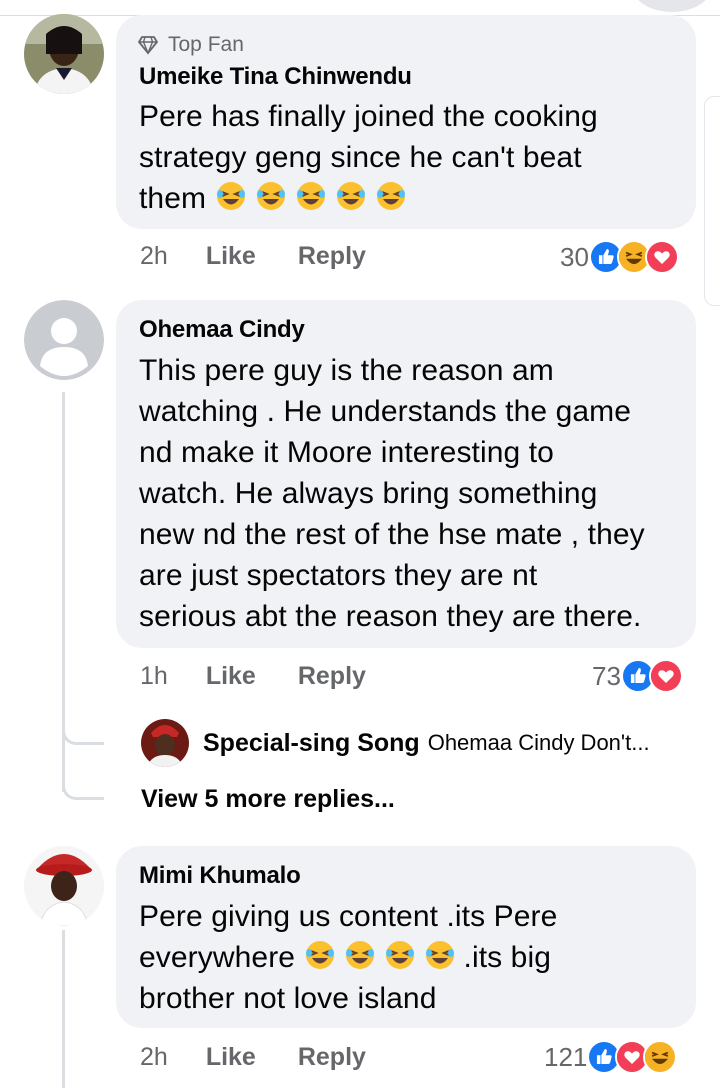 The height and width of the screenshot is (1088, 720). What do you see at coordinates (637, 676) in the screenshot?
I see `reaction-summary: 73` at bounding box center [637, 676].